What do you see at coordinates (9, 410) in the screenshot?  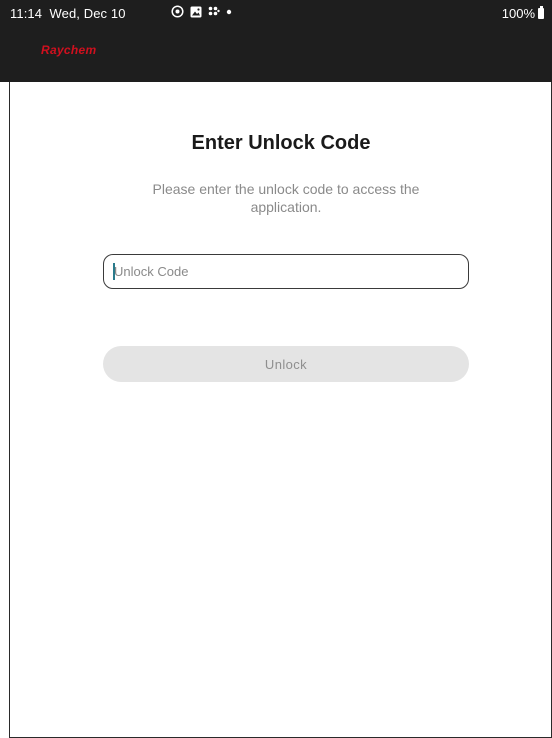 I see `frame-edge-left` at bounding box center [9, 410].